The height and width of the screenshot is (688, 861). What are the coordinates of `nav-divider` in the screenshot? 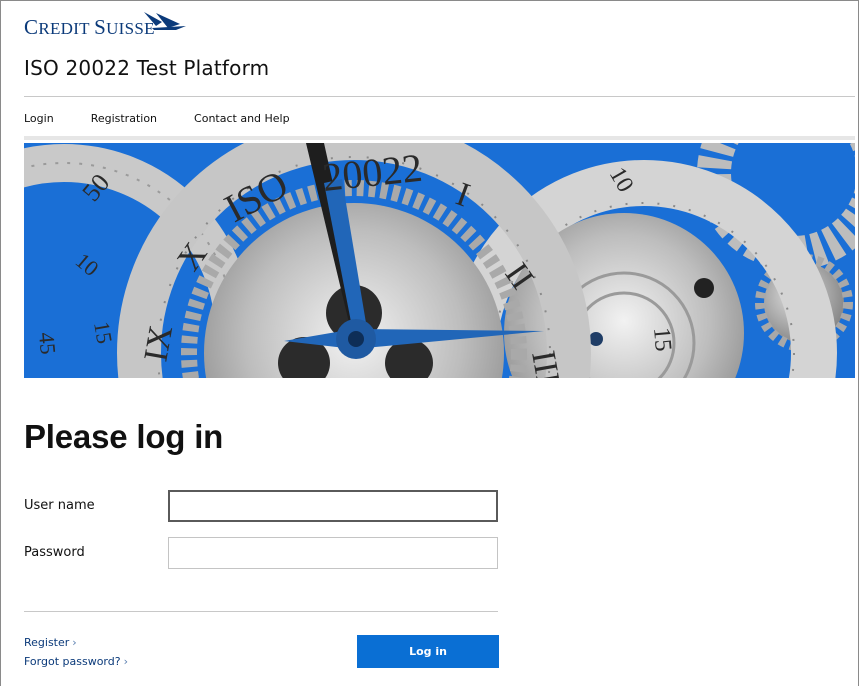 It's located at (439, 138).